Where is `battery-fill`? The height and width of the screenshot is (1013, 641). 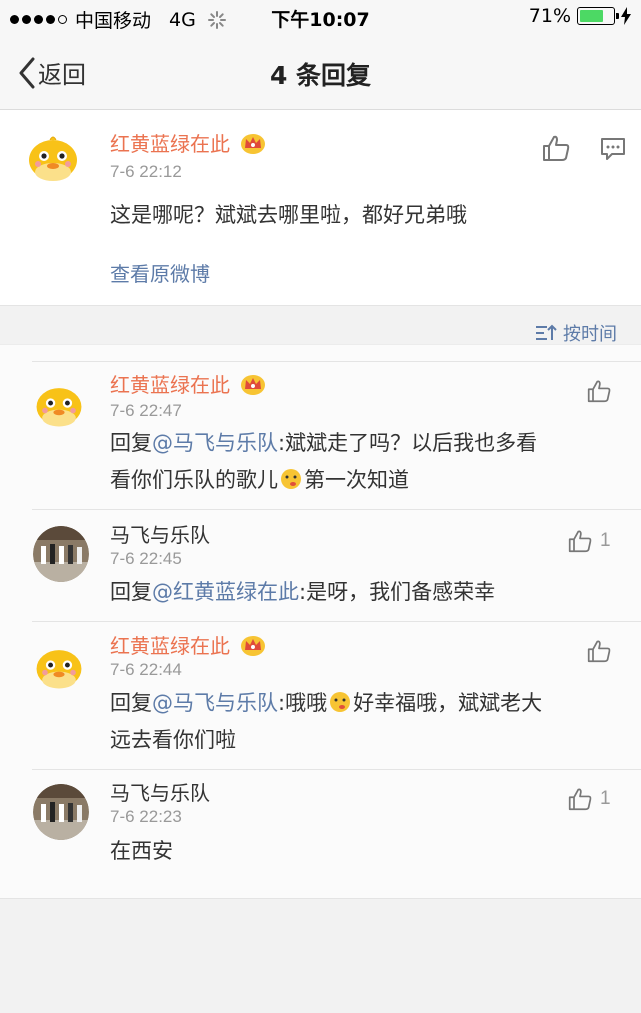
battery-fill is located at coordinates (591, 16).